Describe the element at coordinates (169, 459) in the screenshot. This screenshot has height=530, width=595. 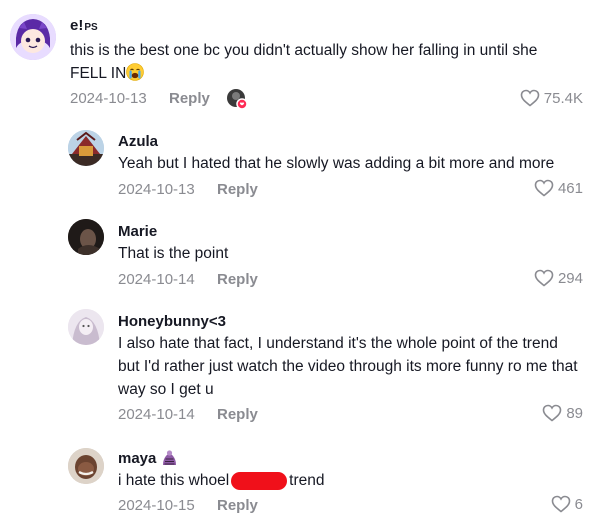
I see `mummy-emoji-icon` at that location.